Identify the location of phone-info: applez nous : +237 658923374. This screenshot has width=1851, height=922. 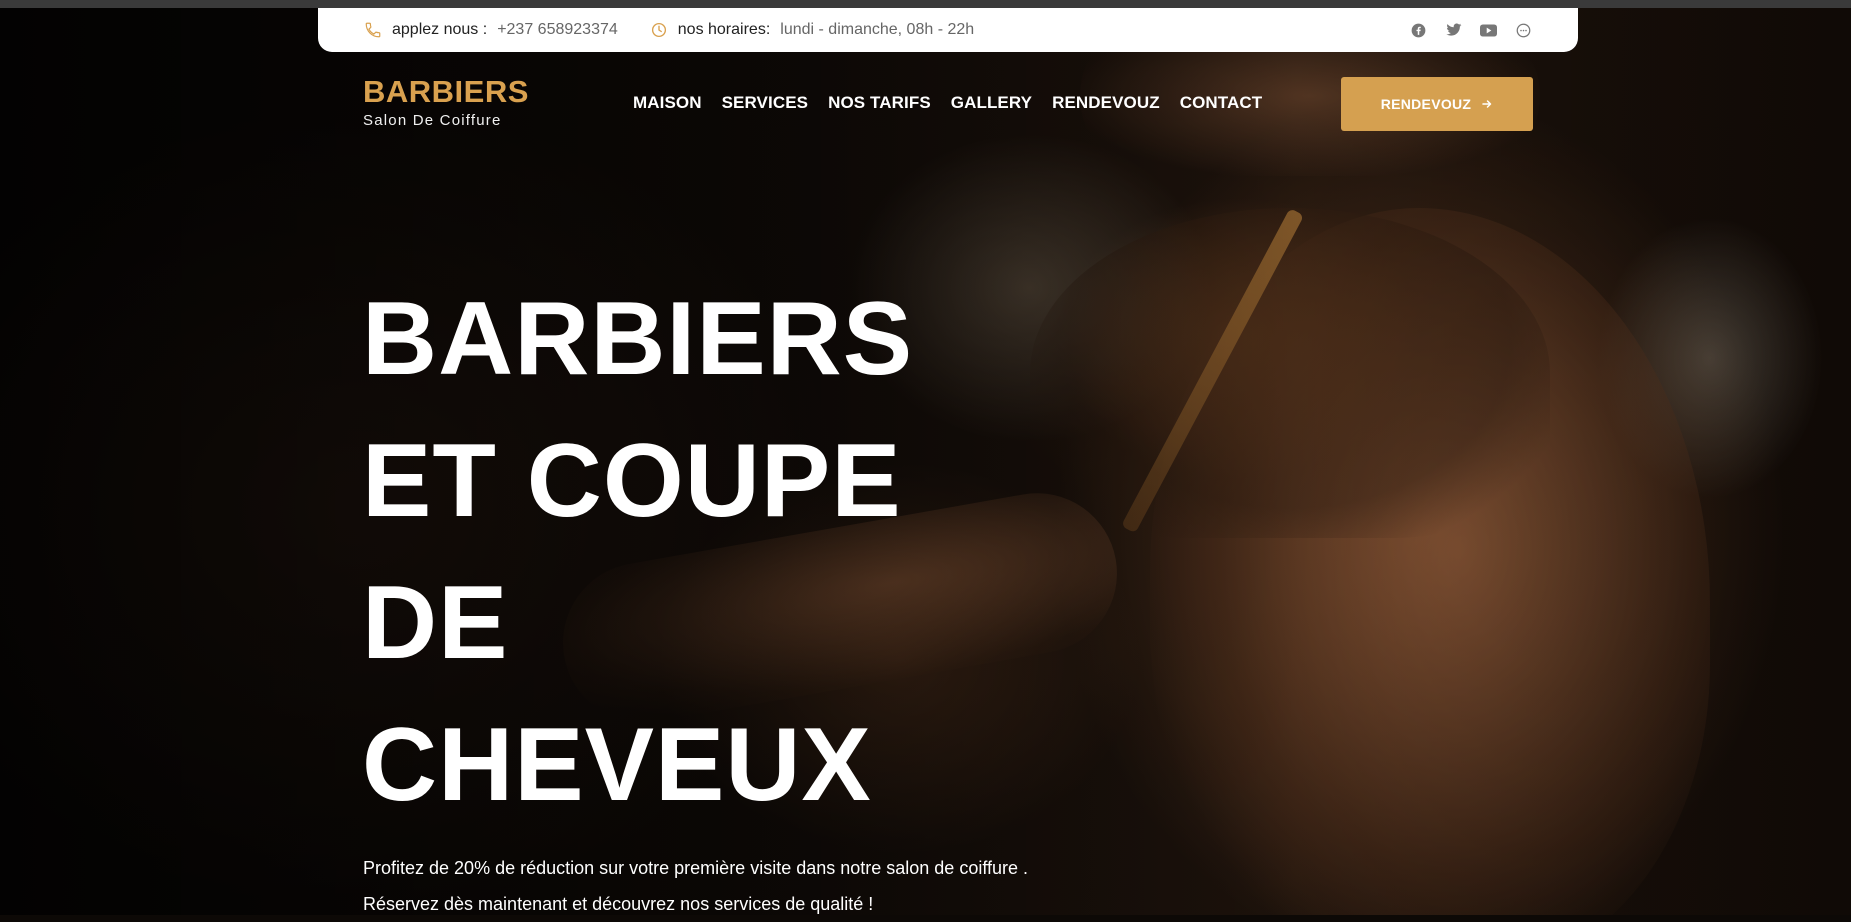
(491, 30).